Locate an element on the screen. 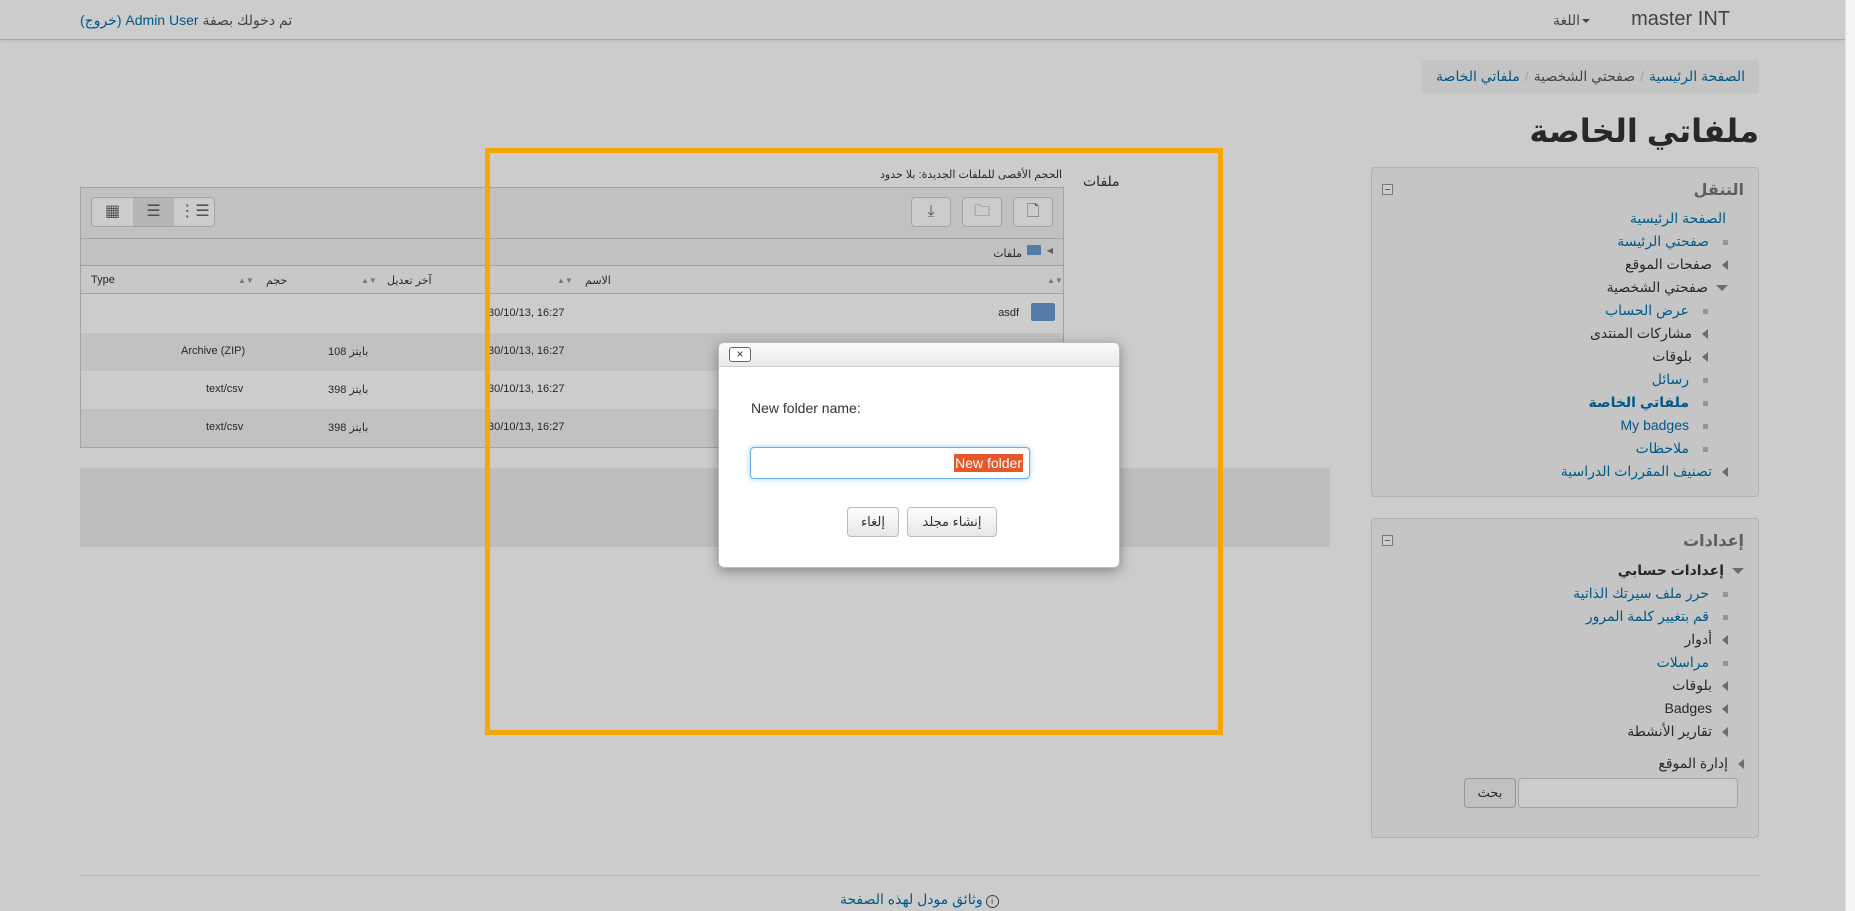 The image size is (1855, 911). new-folder-name-input: New folder is located at coordinates (890, 463).